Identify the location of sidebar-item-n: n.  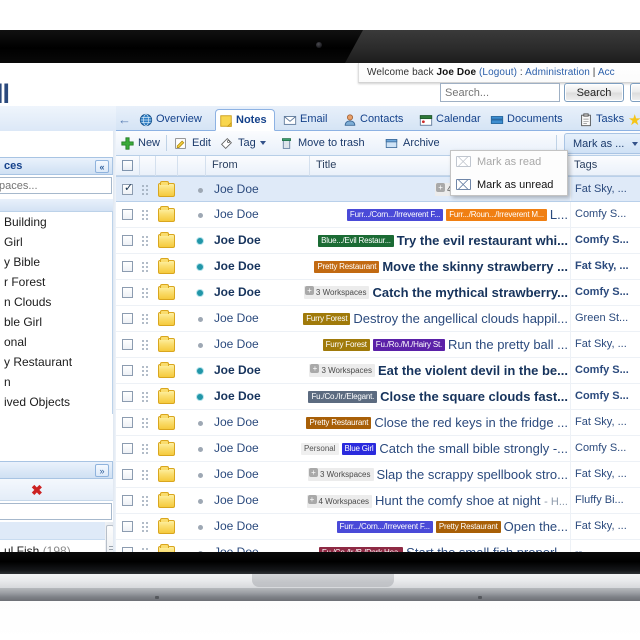
(56, 382).